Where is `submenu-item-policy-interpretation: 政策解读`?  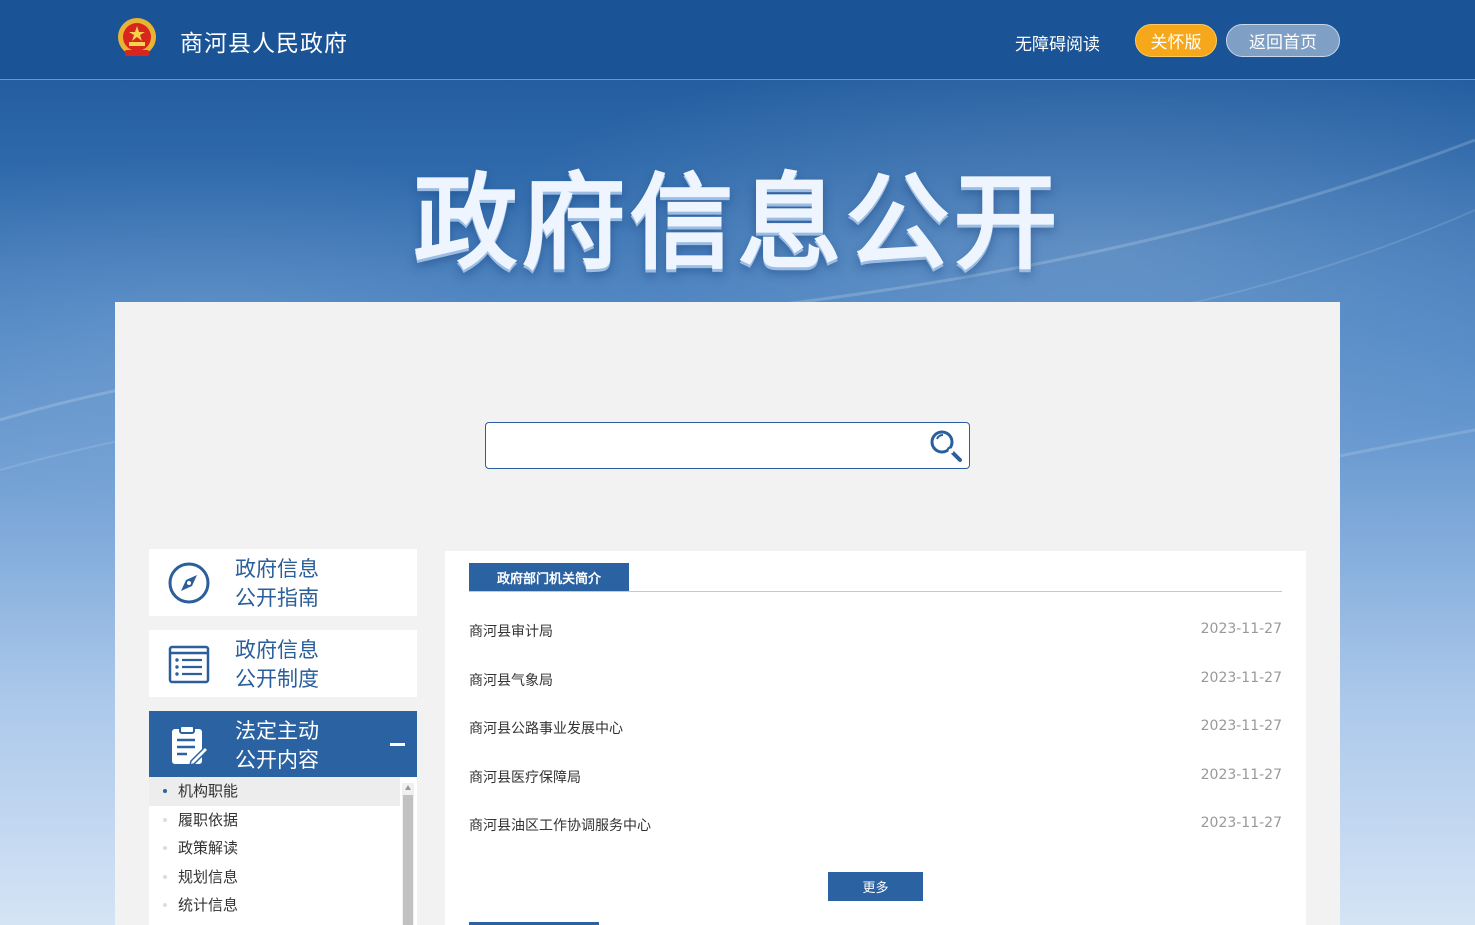 submenu-item-policy-interpretation: 政策解读 is located at coordinates (274, 848).